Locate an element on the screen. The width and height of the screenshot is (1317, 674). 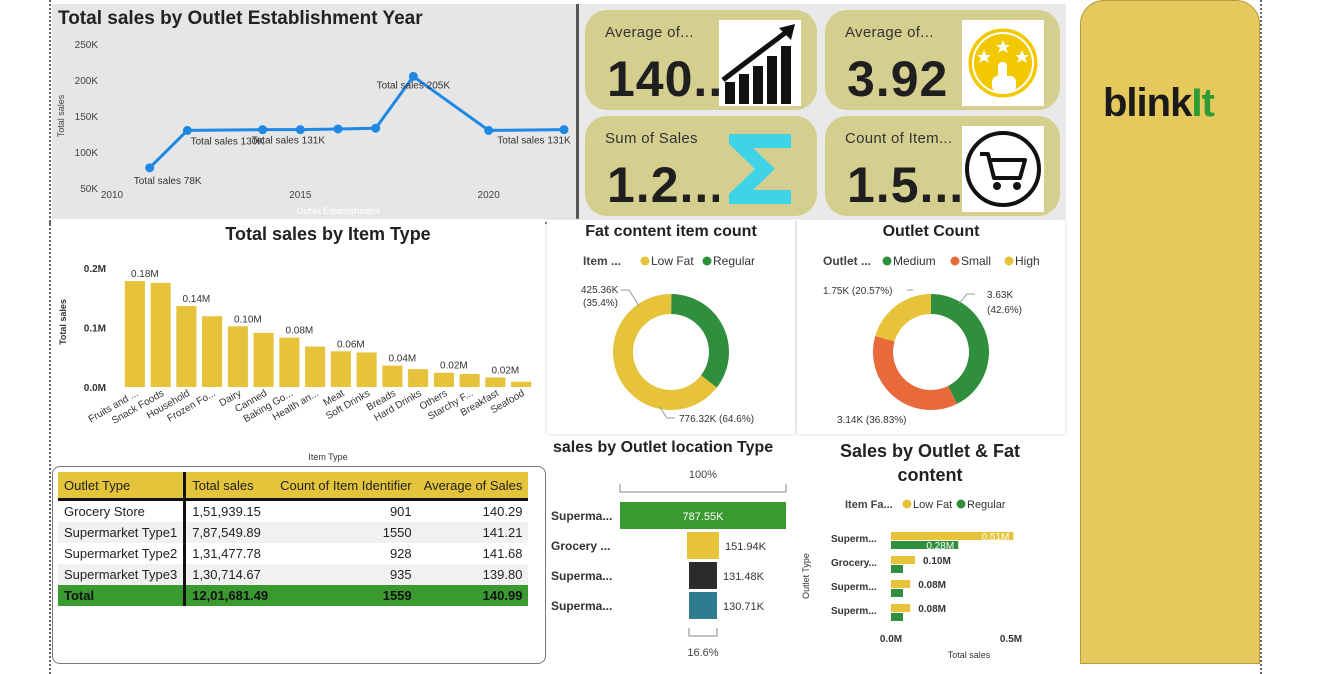
series-line is located at coordinates (356, 121).